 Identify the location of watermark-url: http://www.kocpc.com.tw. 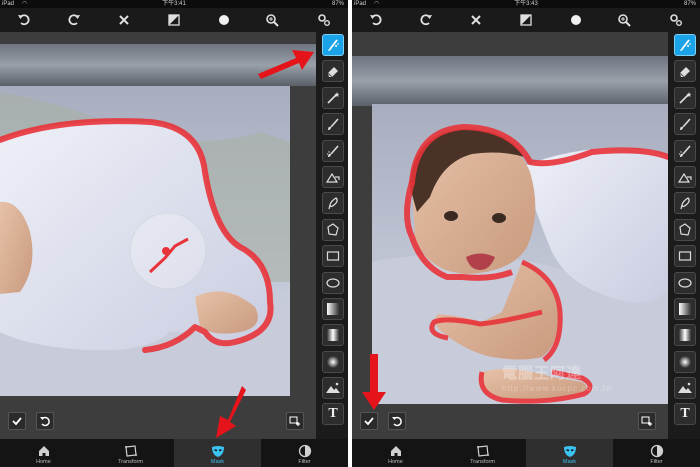
(557, 388).